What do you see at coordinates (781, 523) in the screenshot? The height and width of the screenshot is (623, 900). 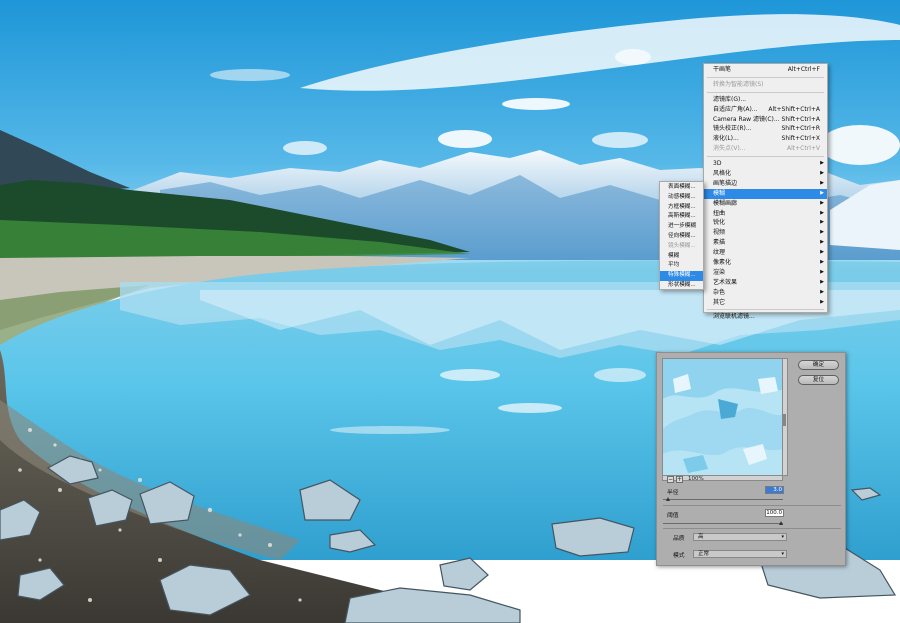 I see `threshold-slider-knob` at bounding box center [781, 523].